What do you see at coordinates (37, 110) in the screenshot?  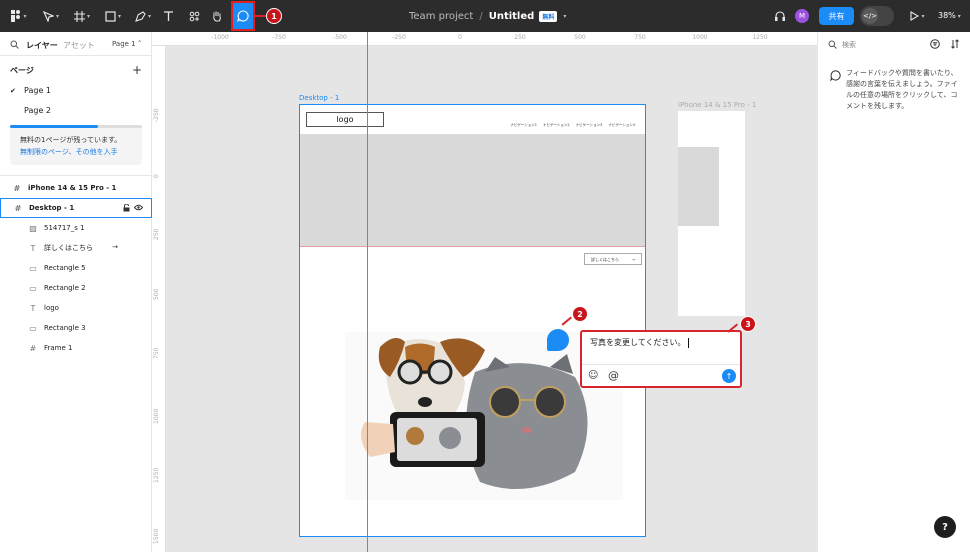 I see `page-item-label: Page 2` at bounding box center [37, 110].